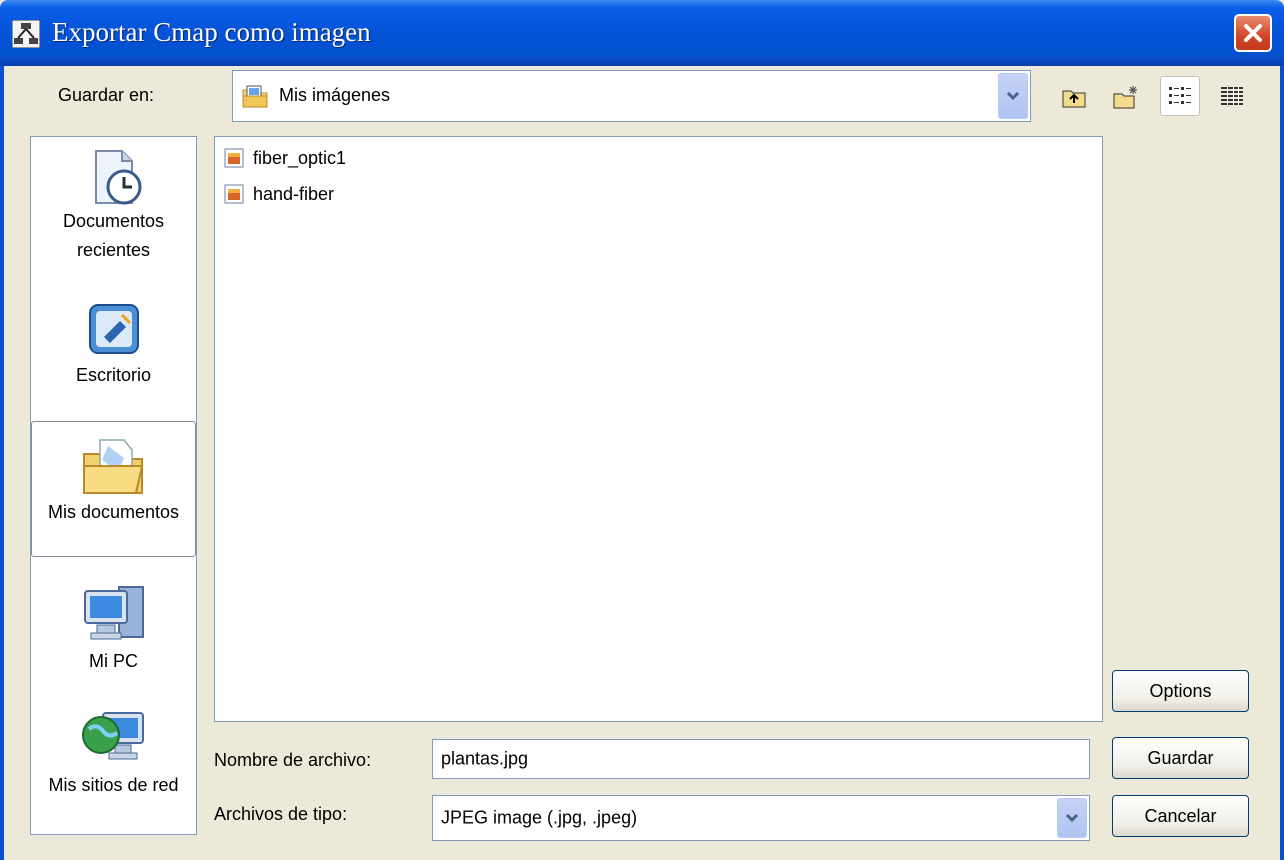 The image size is (1284, 860). What do you see at coordinates (113, 375) in the screenshot?
I see `place-label: Escritorio` at bounding box center [113, 375].